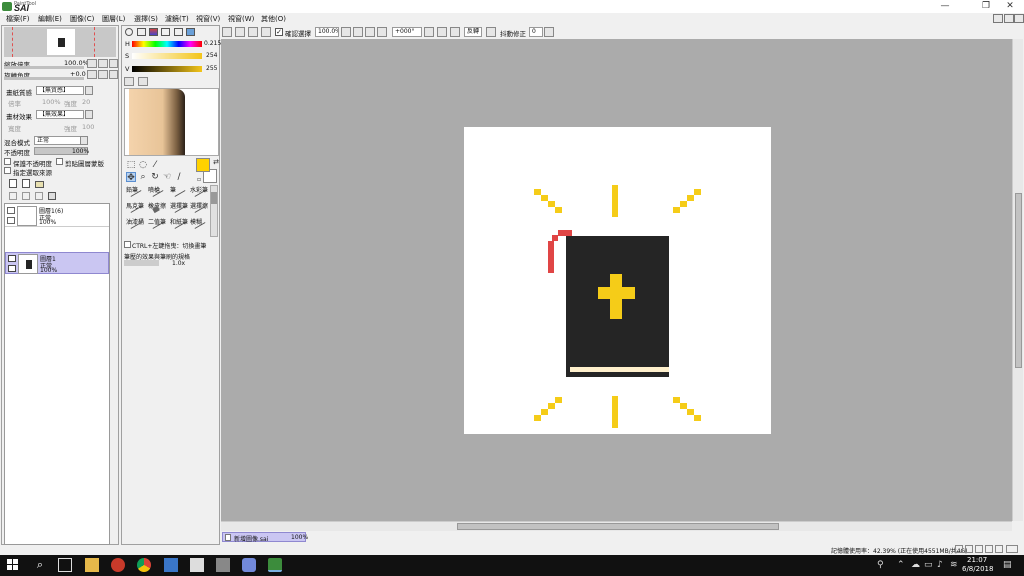 The image size is (1024, 576). Describe the element at coordinates (358, 32) in the screenshot. I see `toolbar-zoom-out-button` at that location.